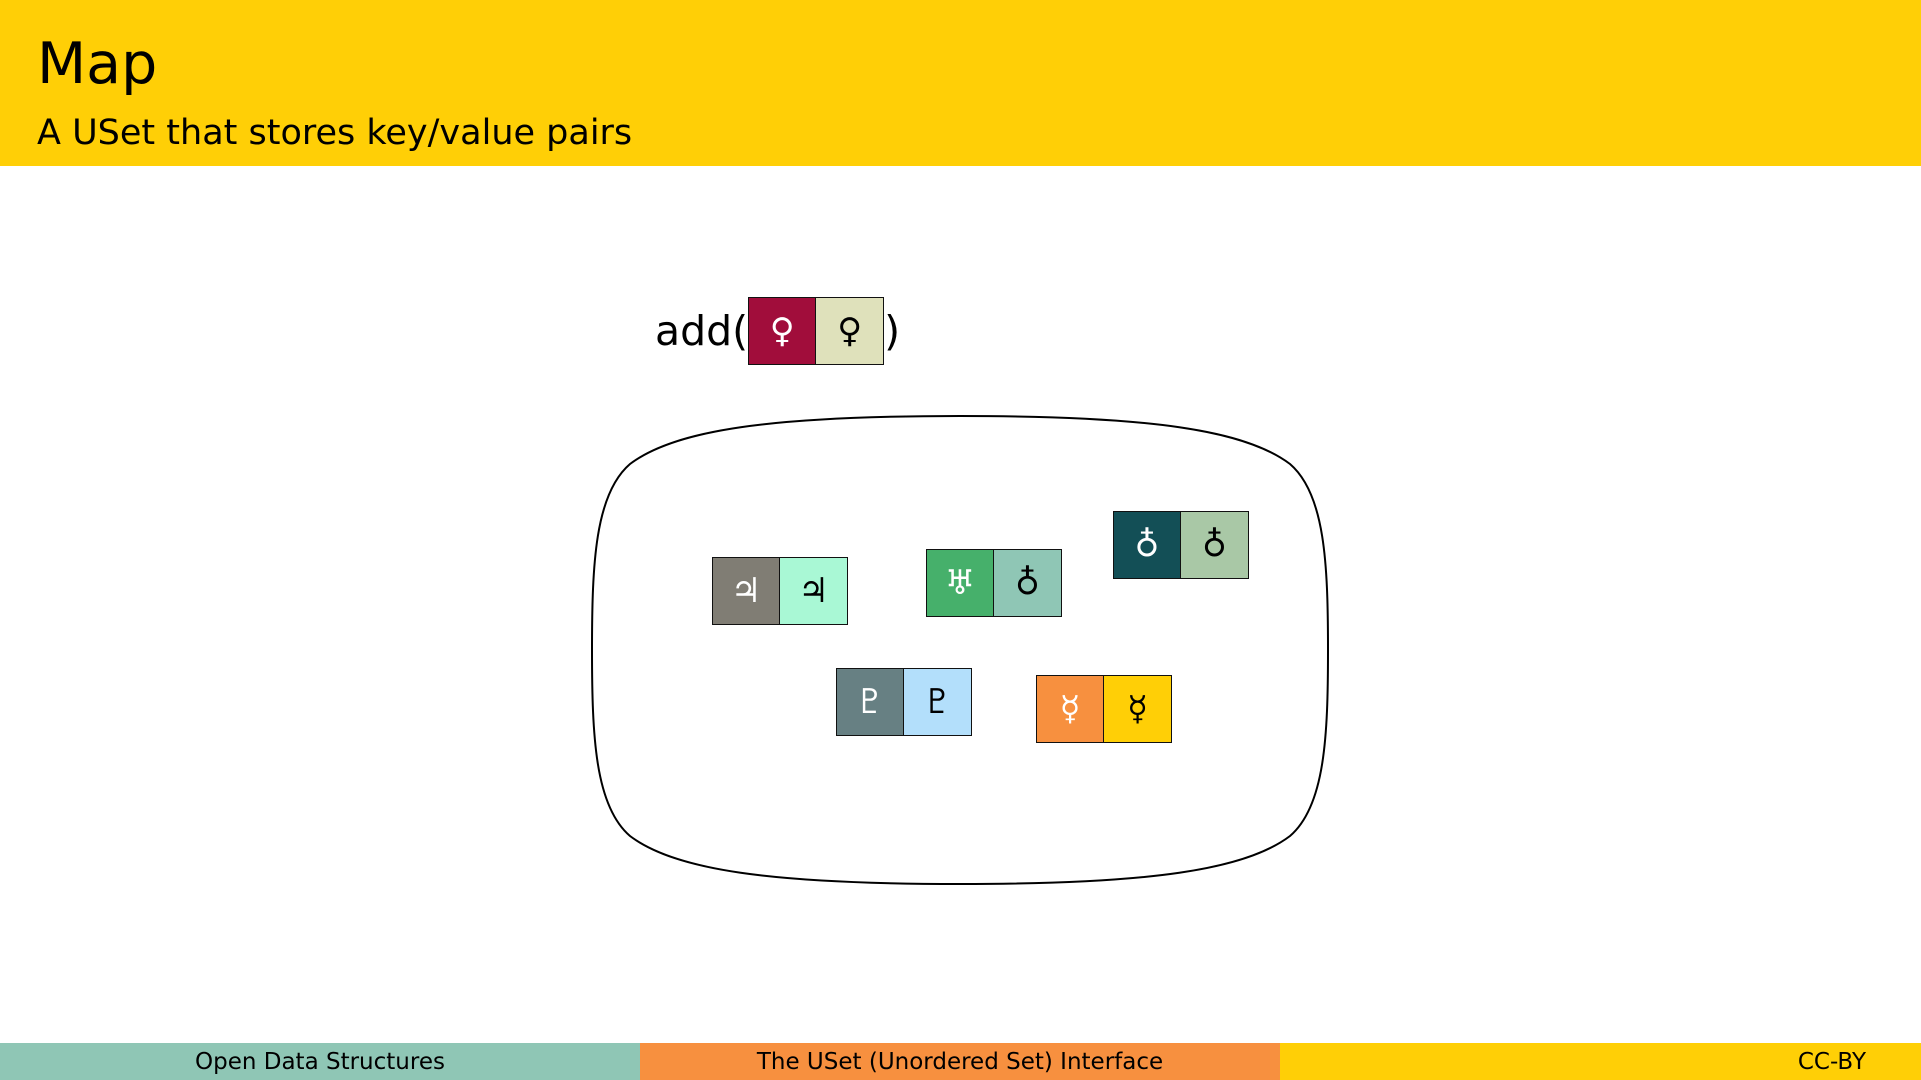 The image size is (1921, 1080). I want to click on pair-key-cell: ☿, so click(1070, 709).